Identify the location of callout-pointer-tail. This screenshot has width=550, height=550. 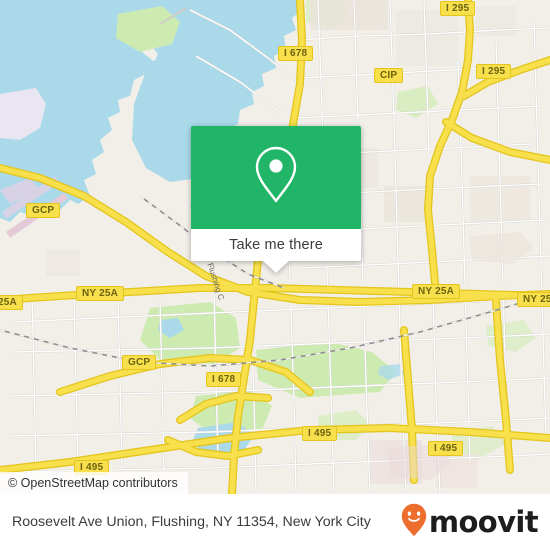
(276, 267).